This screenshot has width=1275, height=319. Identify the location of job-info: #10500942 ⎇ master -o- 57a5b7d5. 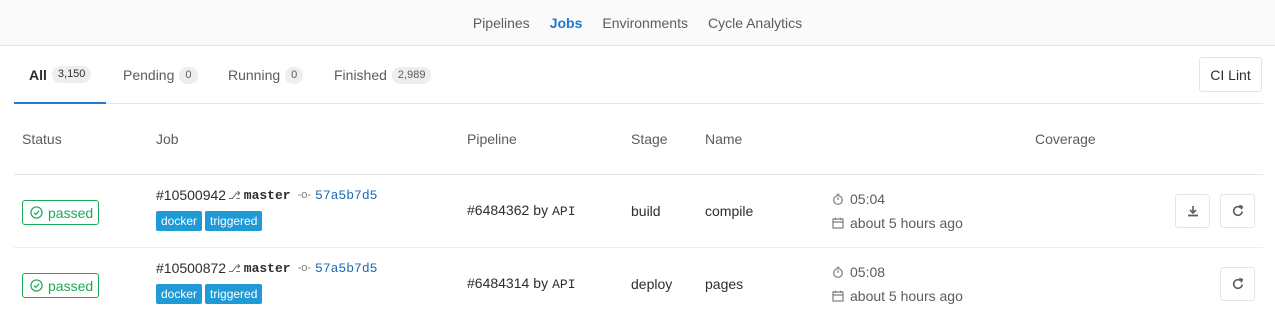
(266, 195).